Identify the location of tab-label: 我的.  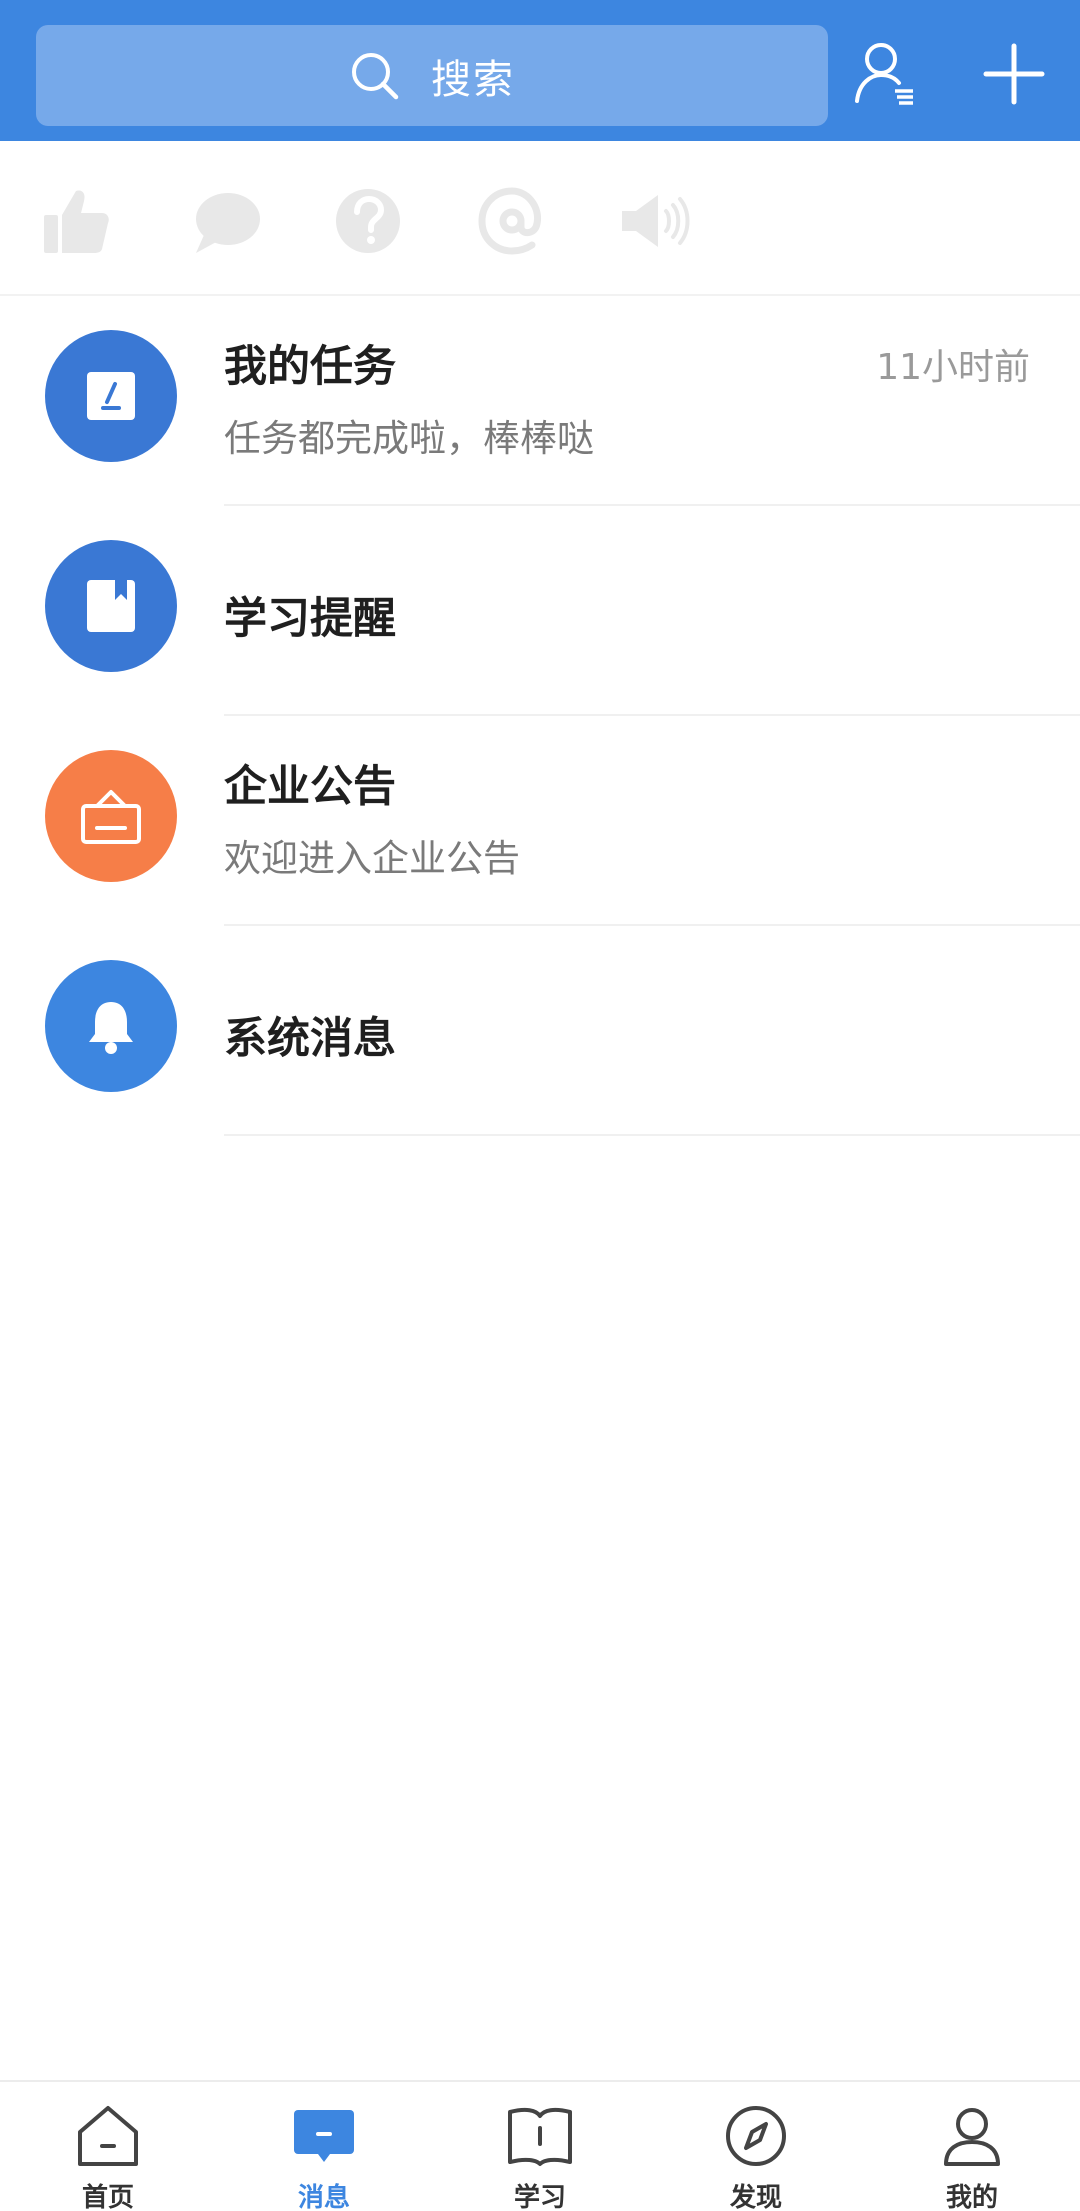
(971, 2197).